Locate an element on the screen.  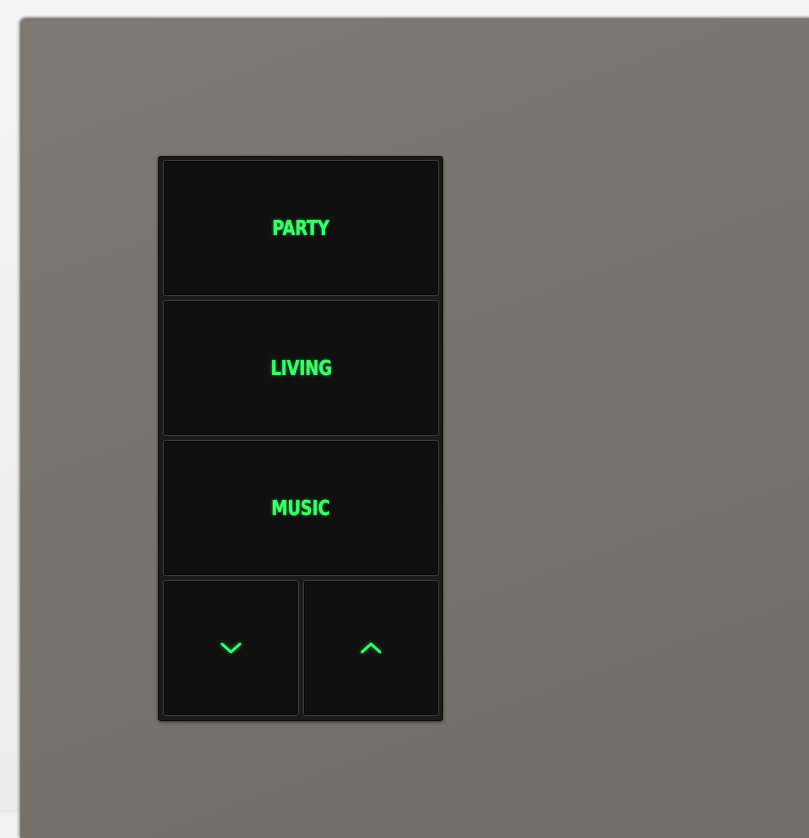
lower-button is located at coordinates (231, 648).